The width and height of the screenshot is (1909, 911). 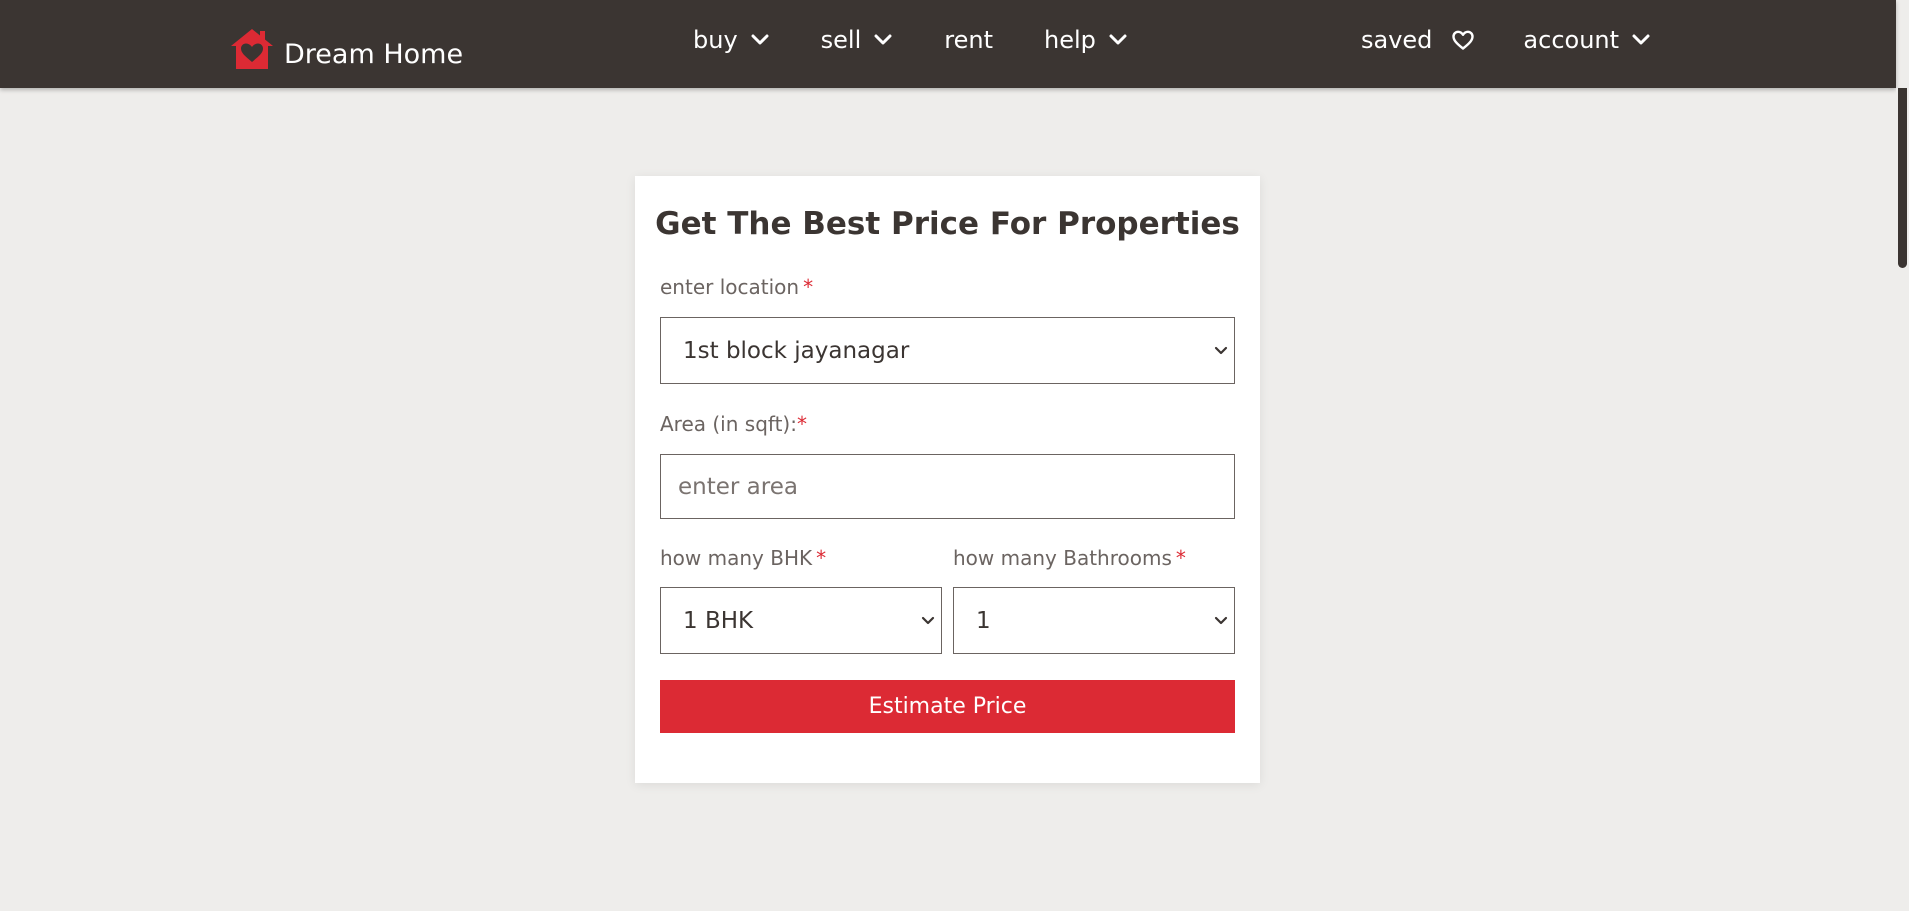 I want to click on bhk-label: how many BHK *, so click(x=743, y=558).